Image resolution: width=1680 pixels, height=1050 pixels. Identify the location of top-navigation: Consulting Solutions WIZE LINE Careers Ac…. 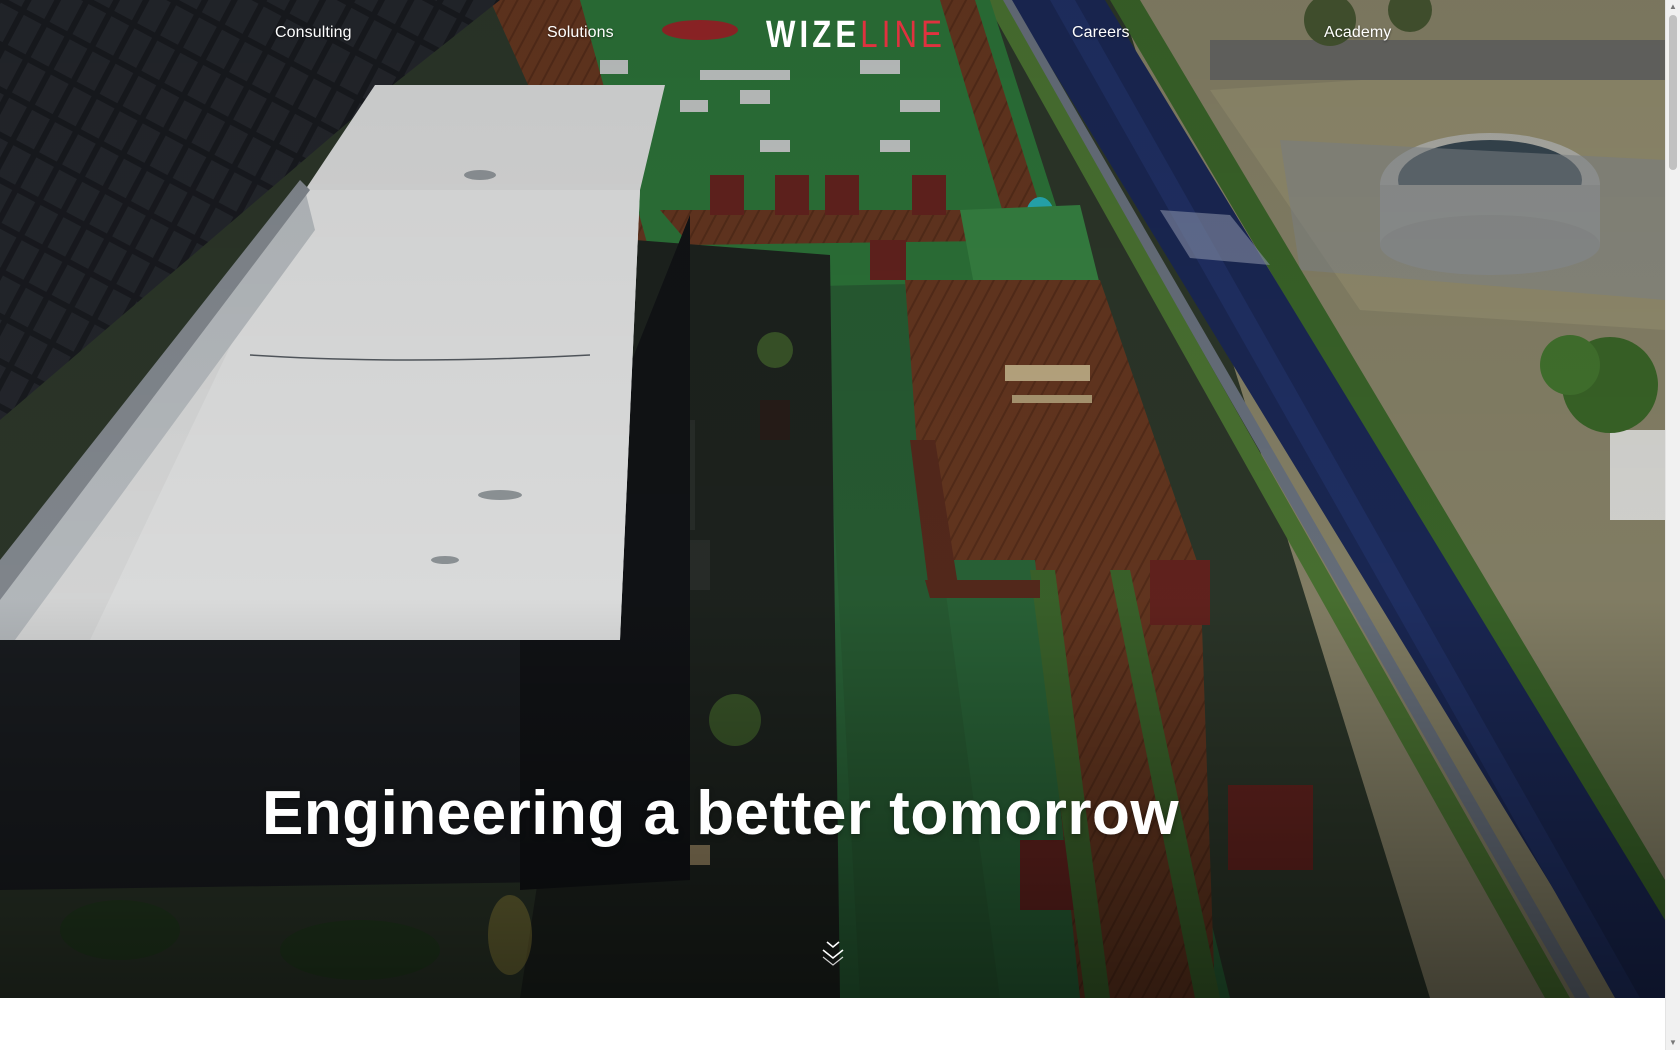
(832, 35).